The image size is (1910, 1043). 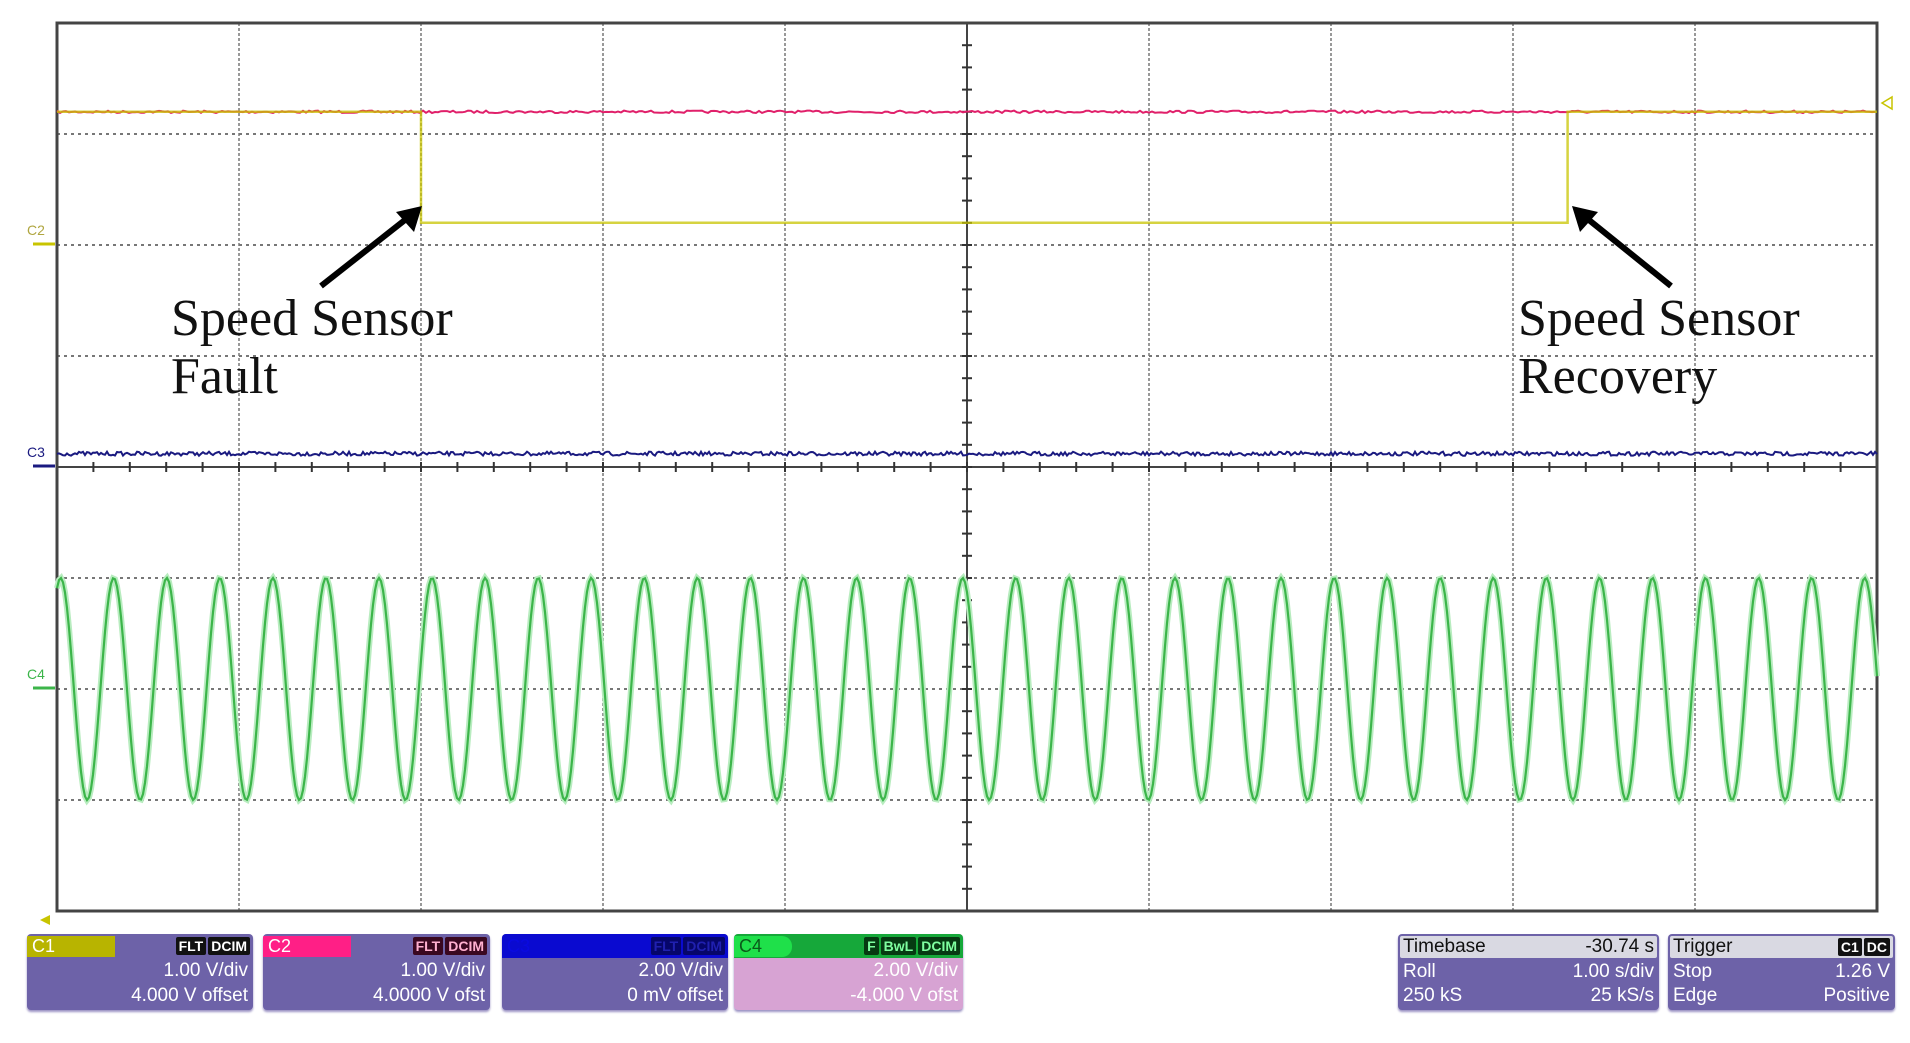 I want to click on trigger-slope: Positive, so click(x=1856, y=995).